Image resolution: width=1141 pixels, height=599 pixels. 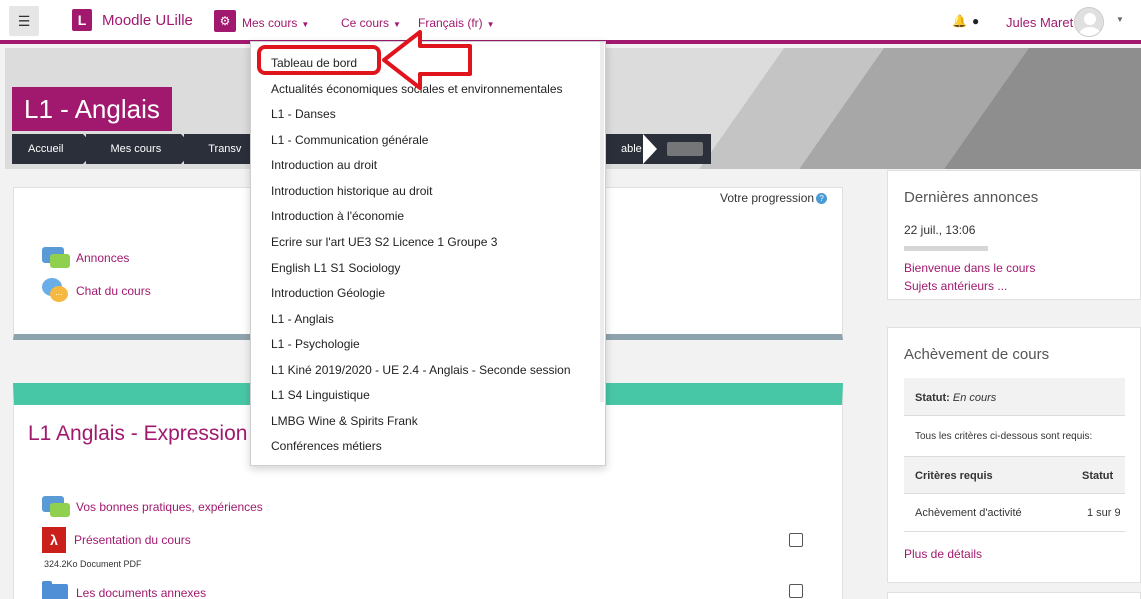 I want to click on dropdown-item: L1 - Anglais, so click(x=302, y=319).